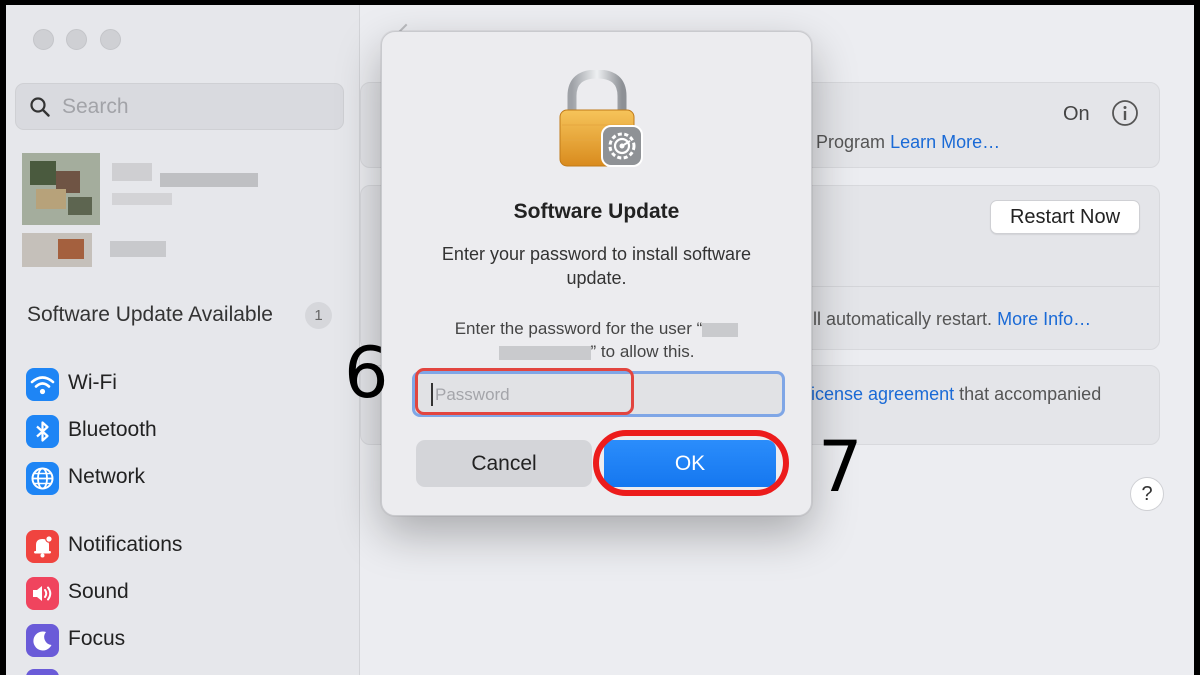 This screenshot has height=675, width=1200. What do you see at coordinates (147, 212) in the screenshot?
I see `account-profile-redacted` at bounding box center [147, 212].